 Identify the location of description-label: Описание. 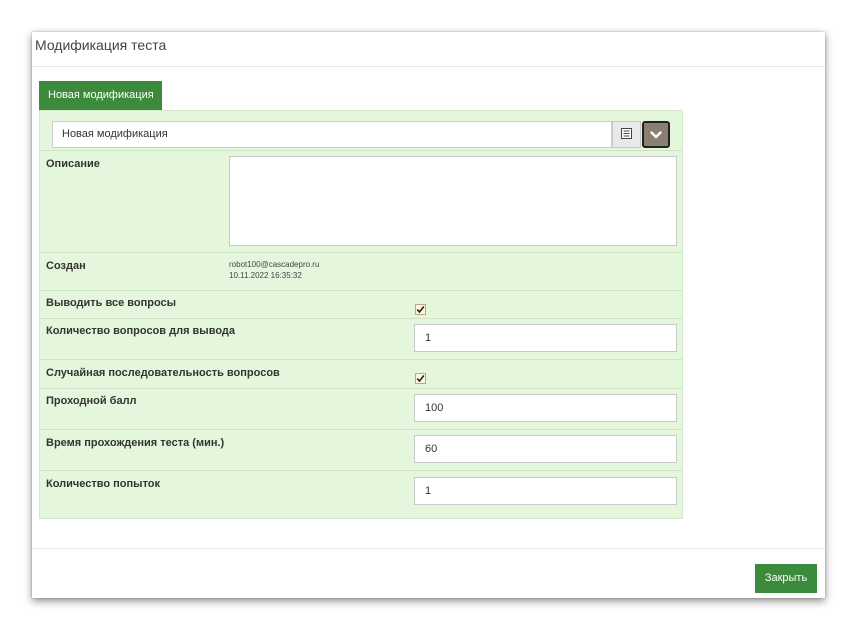
(73, 164).